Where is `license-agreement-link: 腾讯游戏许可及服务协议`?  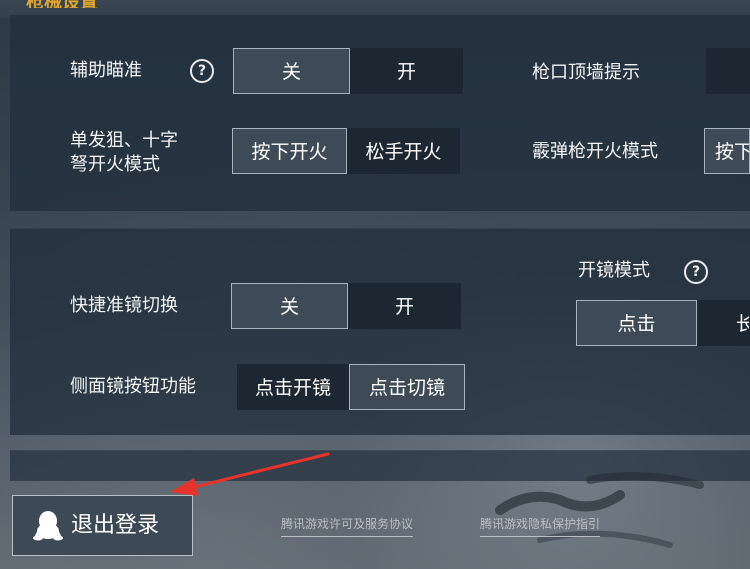 license-agreement-link: 腾讯游戏许可及服务协议 is located at coordinates (347, 526).